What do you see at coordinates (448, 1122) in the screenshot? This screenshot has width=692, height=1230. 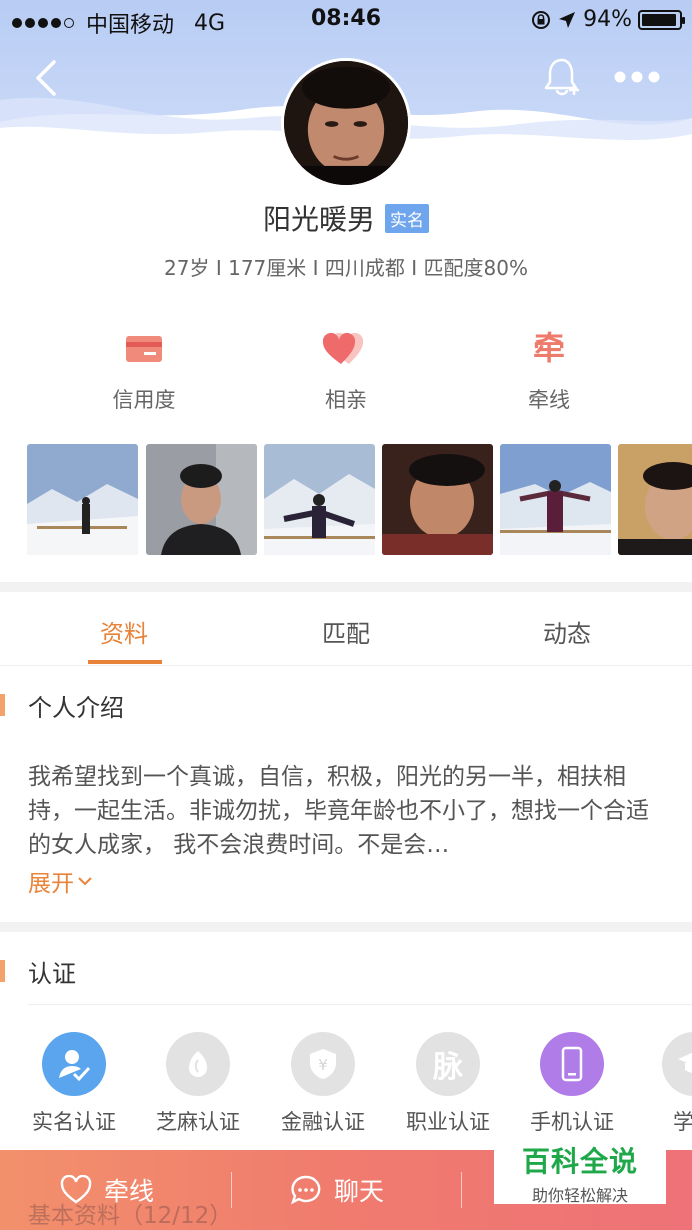 I see `cert-label: 职业认证` at bounding box center [448, 1122].